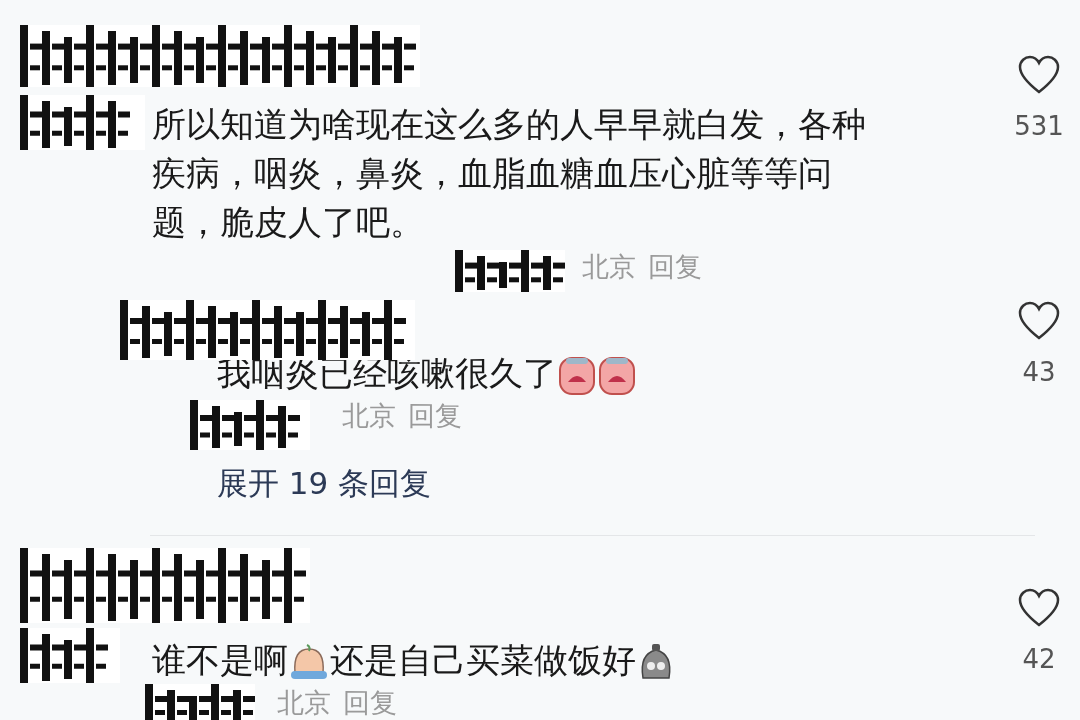 Image resolution: width=1080 pixels, height=720 pixels. I want to click on comment-text: 谁不是啊 还是自己买菜做饭好, so click(542, 660).